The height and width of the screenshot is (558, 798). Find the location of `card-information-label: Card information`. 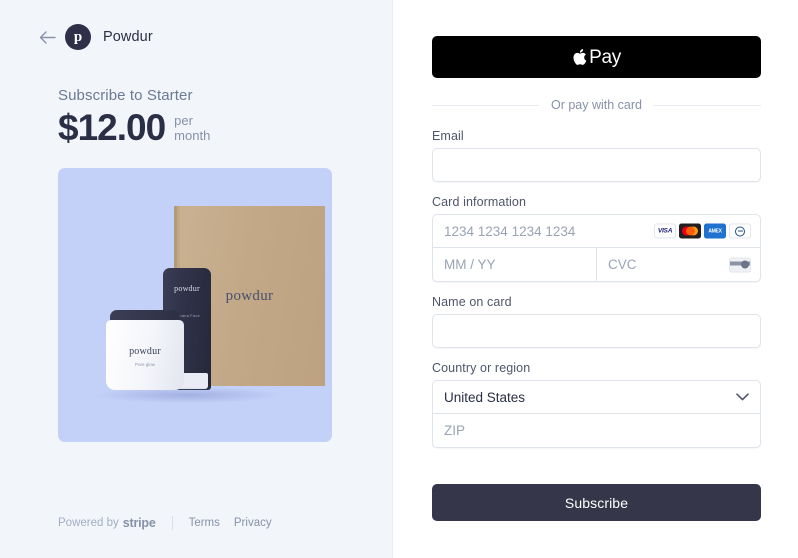

card-information-label: Card information is located at coordinates (479, 202).